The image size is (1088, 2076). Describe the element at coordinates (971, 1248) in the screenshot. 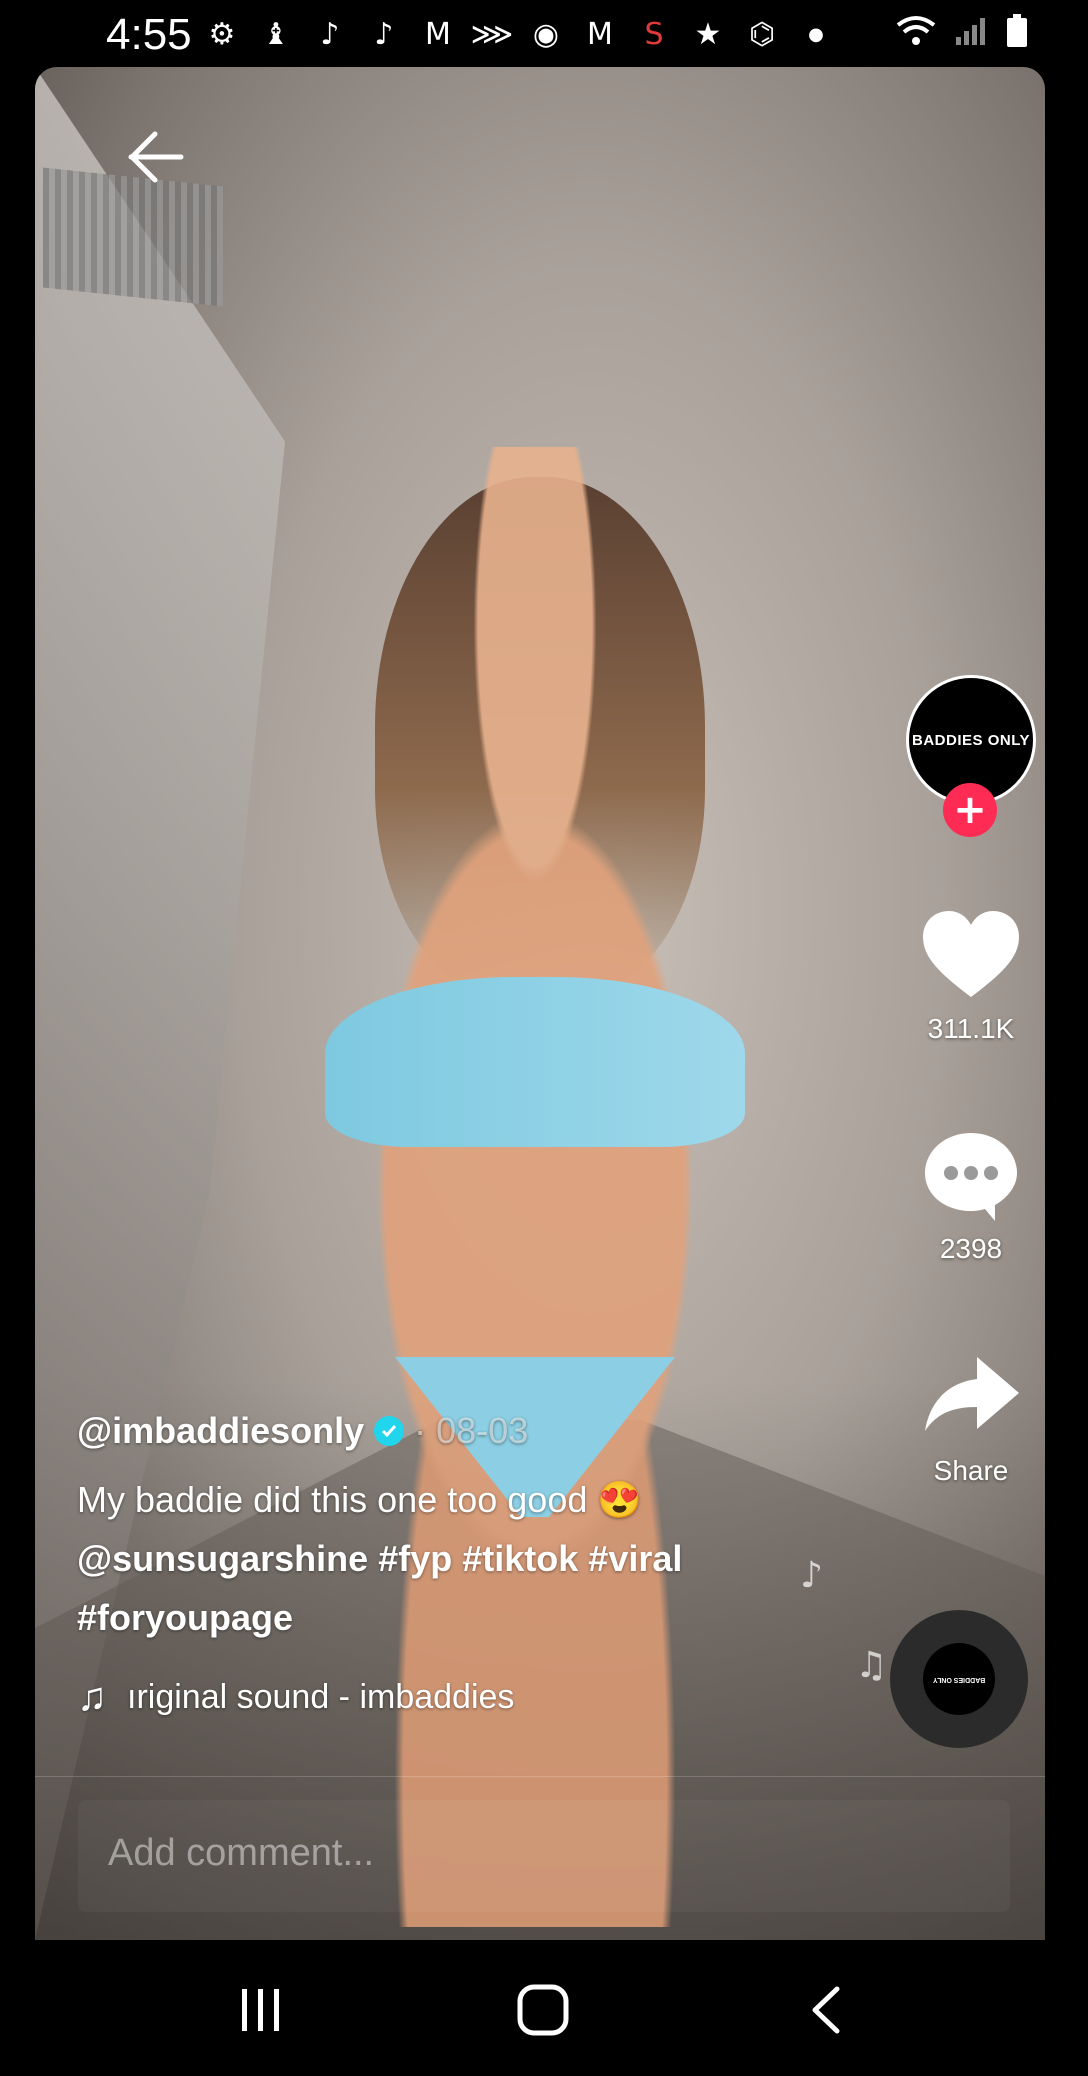

I see `comment-count: 2398` at that location.